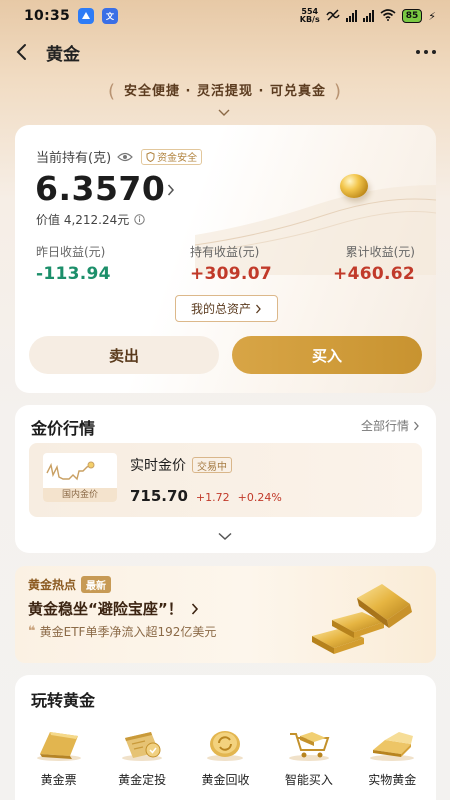  Describe the element at coordinates (432, 16) in the screenshot. I see `charging-icon: ⚡` at that location.